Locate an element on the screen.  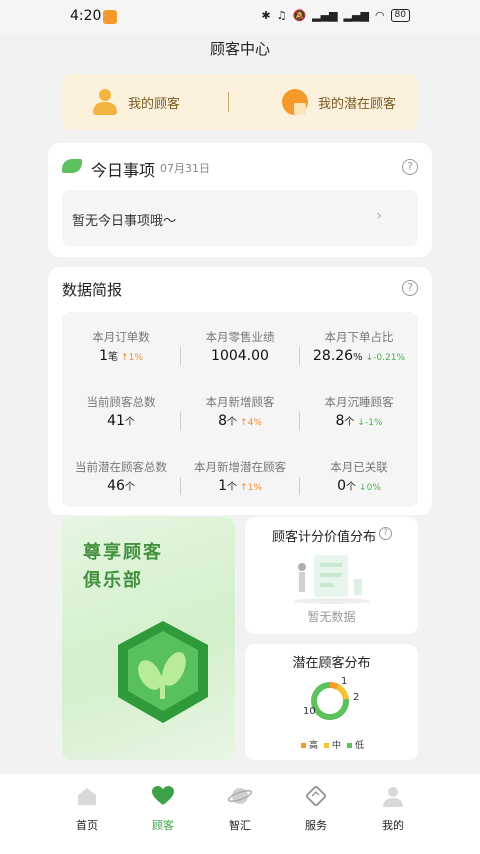
stat-value-row: 1004.00 is located at coordinates (240, 356).